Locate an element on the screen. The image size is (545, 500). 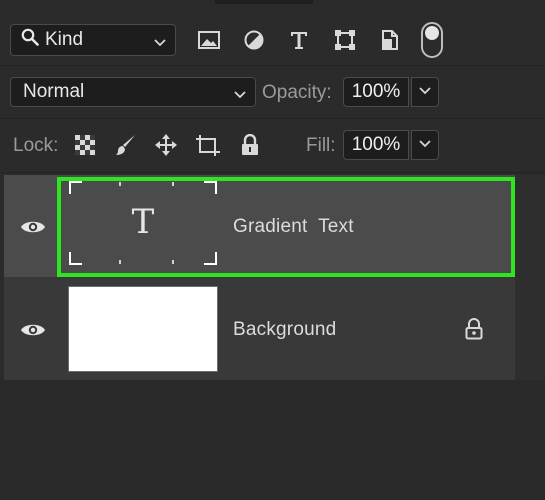
smart-object-filter-icon is located at coordinates (390, 40).